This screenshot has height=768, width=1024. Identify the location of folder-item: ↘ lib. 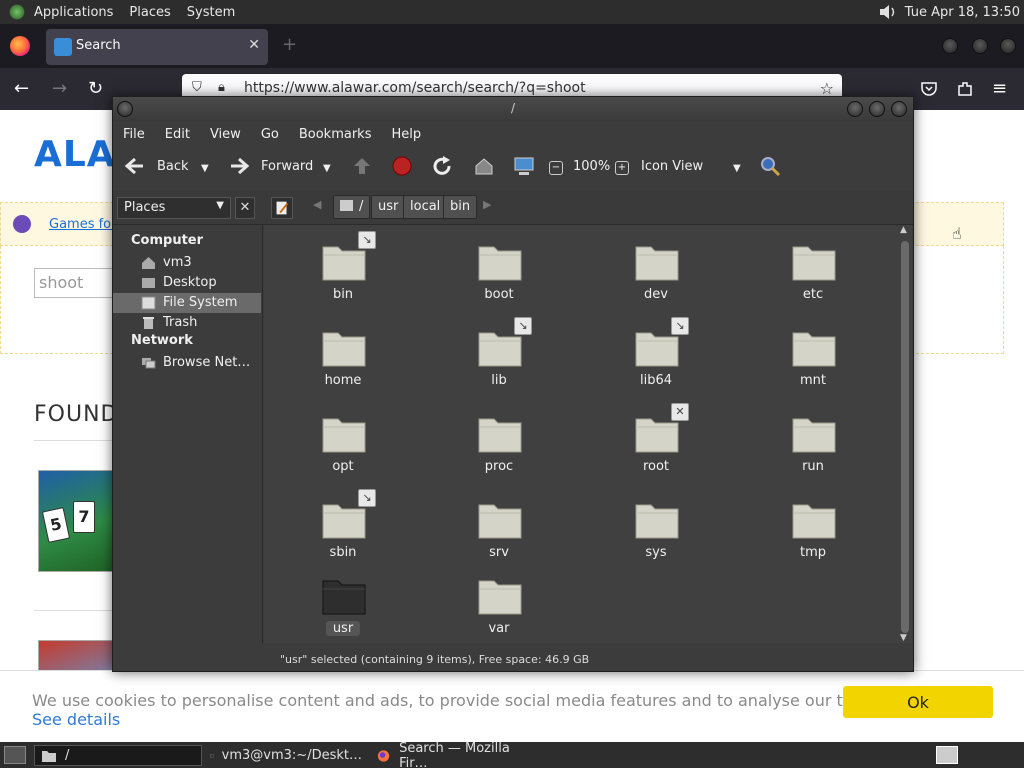
(499, 363).